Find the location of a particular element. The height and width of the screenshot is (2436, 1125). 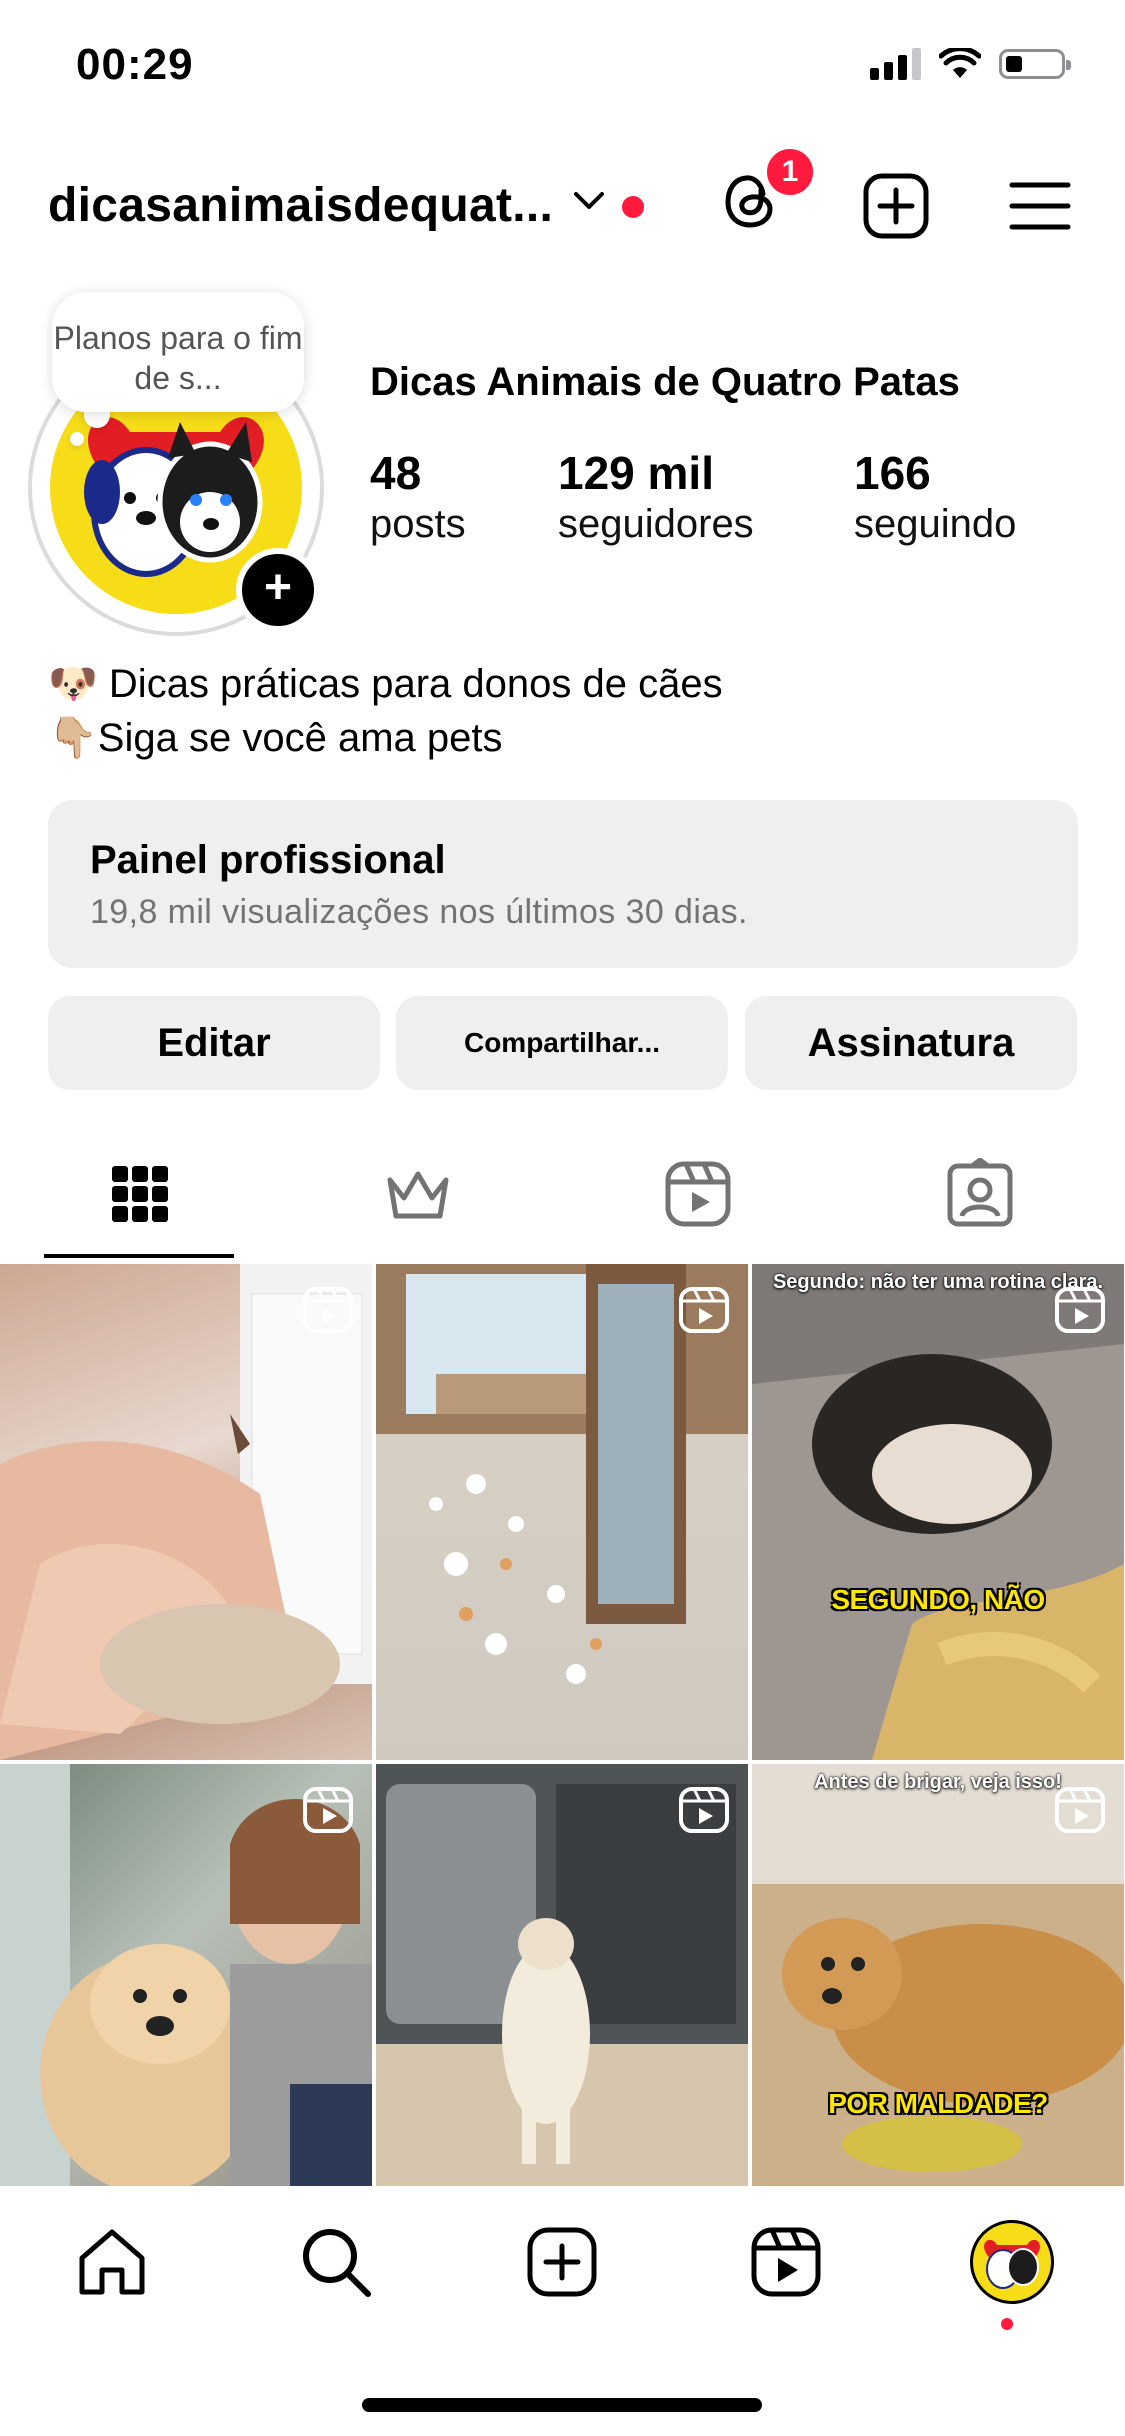

posts-label: posts is located at coordinates (418, 524).